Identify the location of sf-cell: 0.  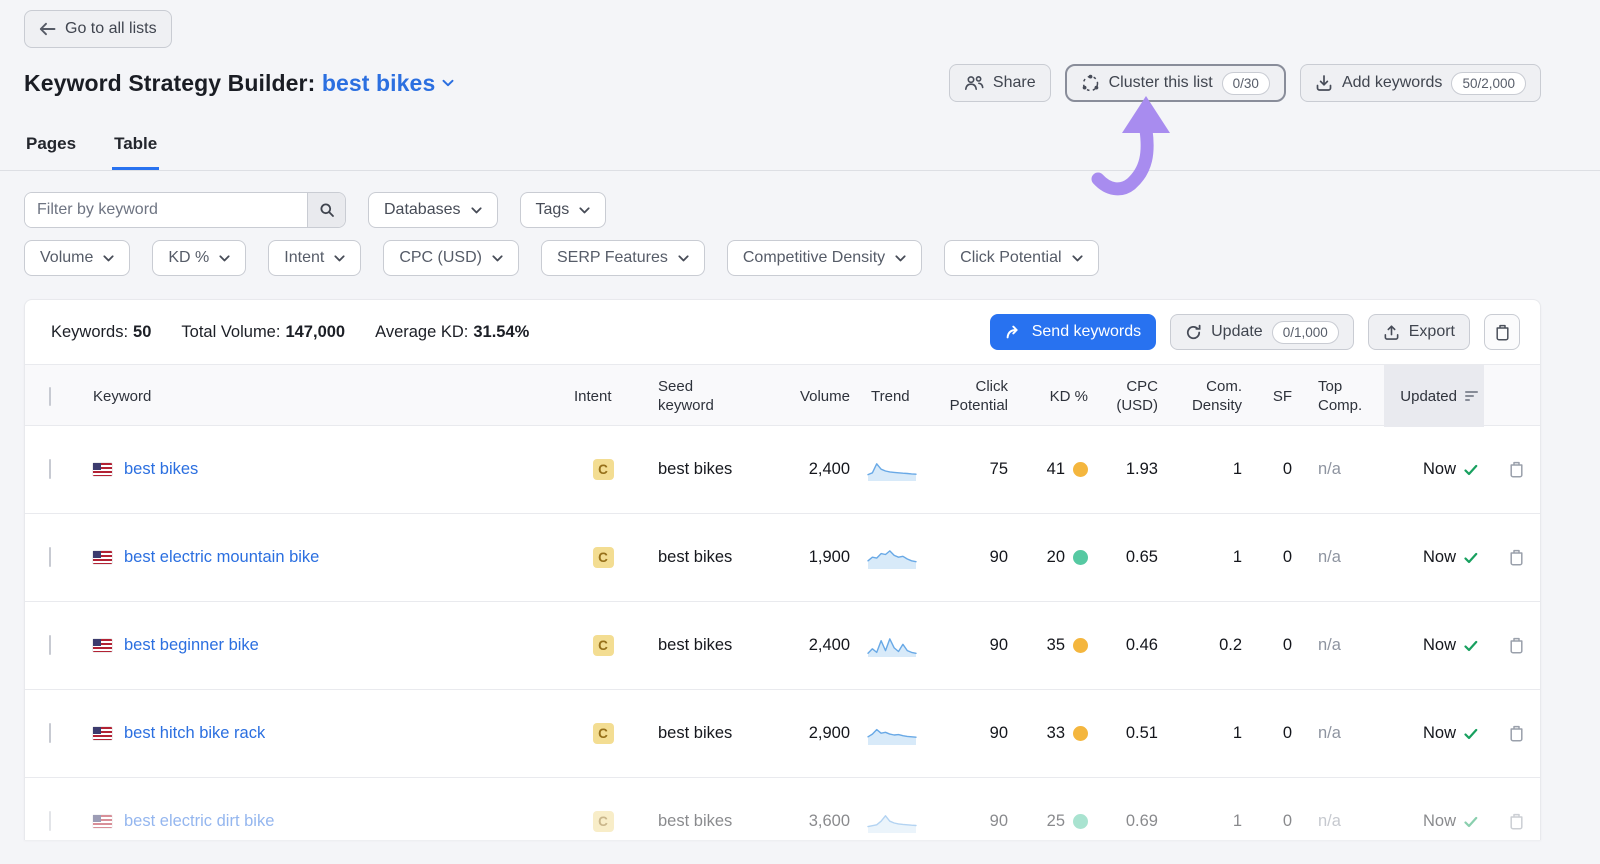
(1287, 469).